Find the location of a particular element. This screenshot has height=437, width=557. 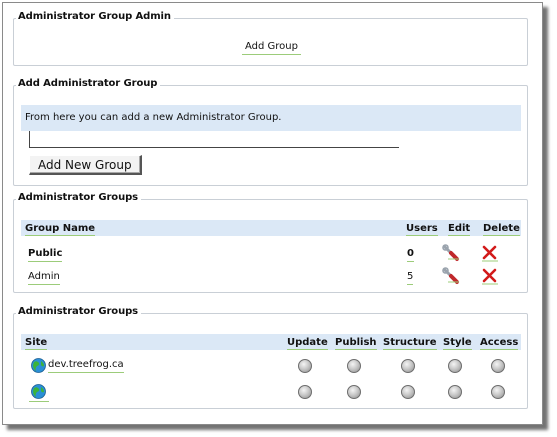

groups-table-header: Group Name Users Edit Delete is located at coordinates (271, 228).